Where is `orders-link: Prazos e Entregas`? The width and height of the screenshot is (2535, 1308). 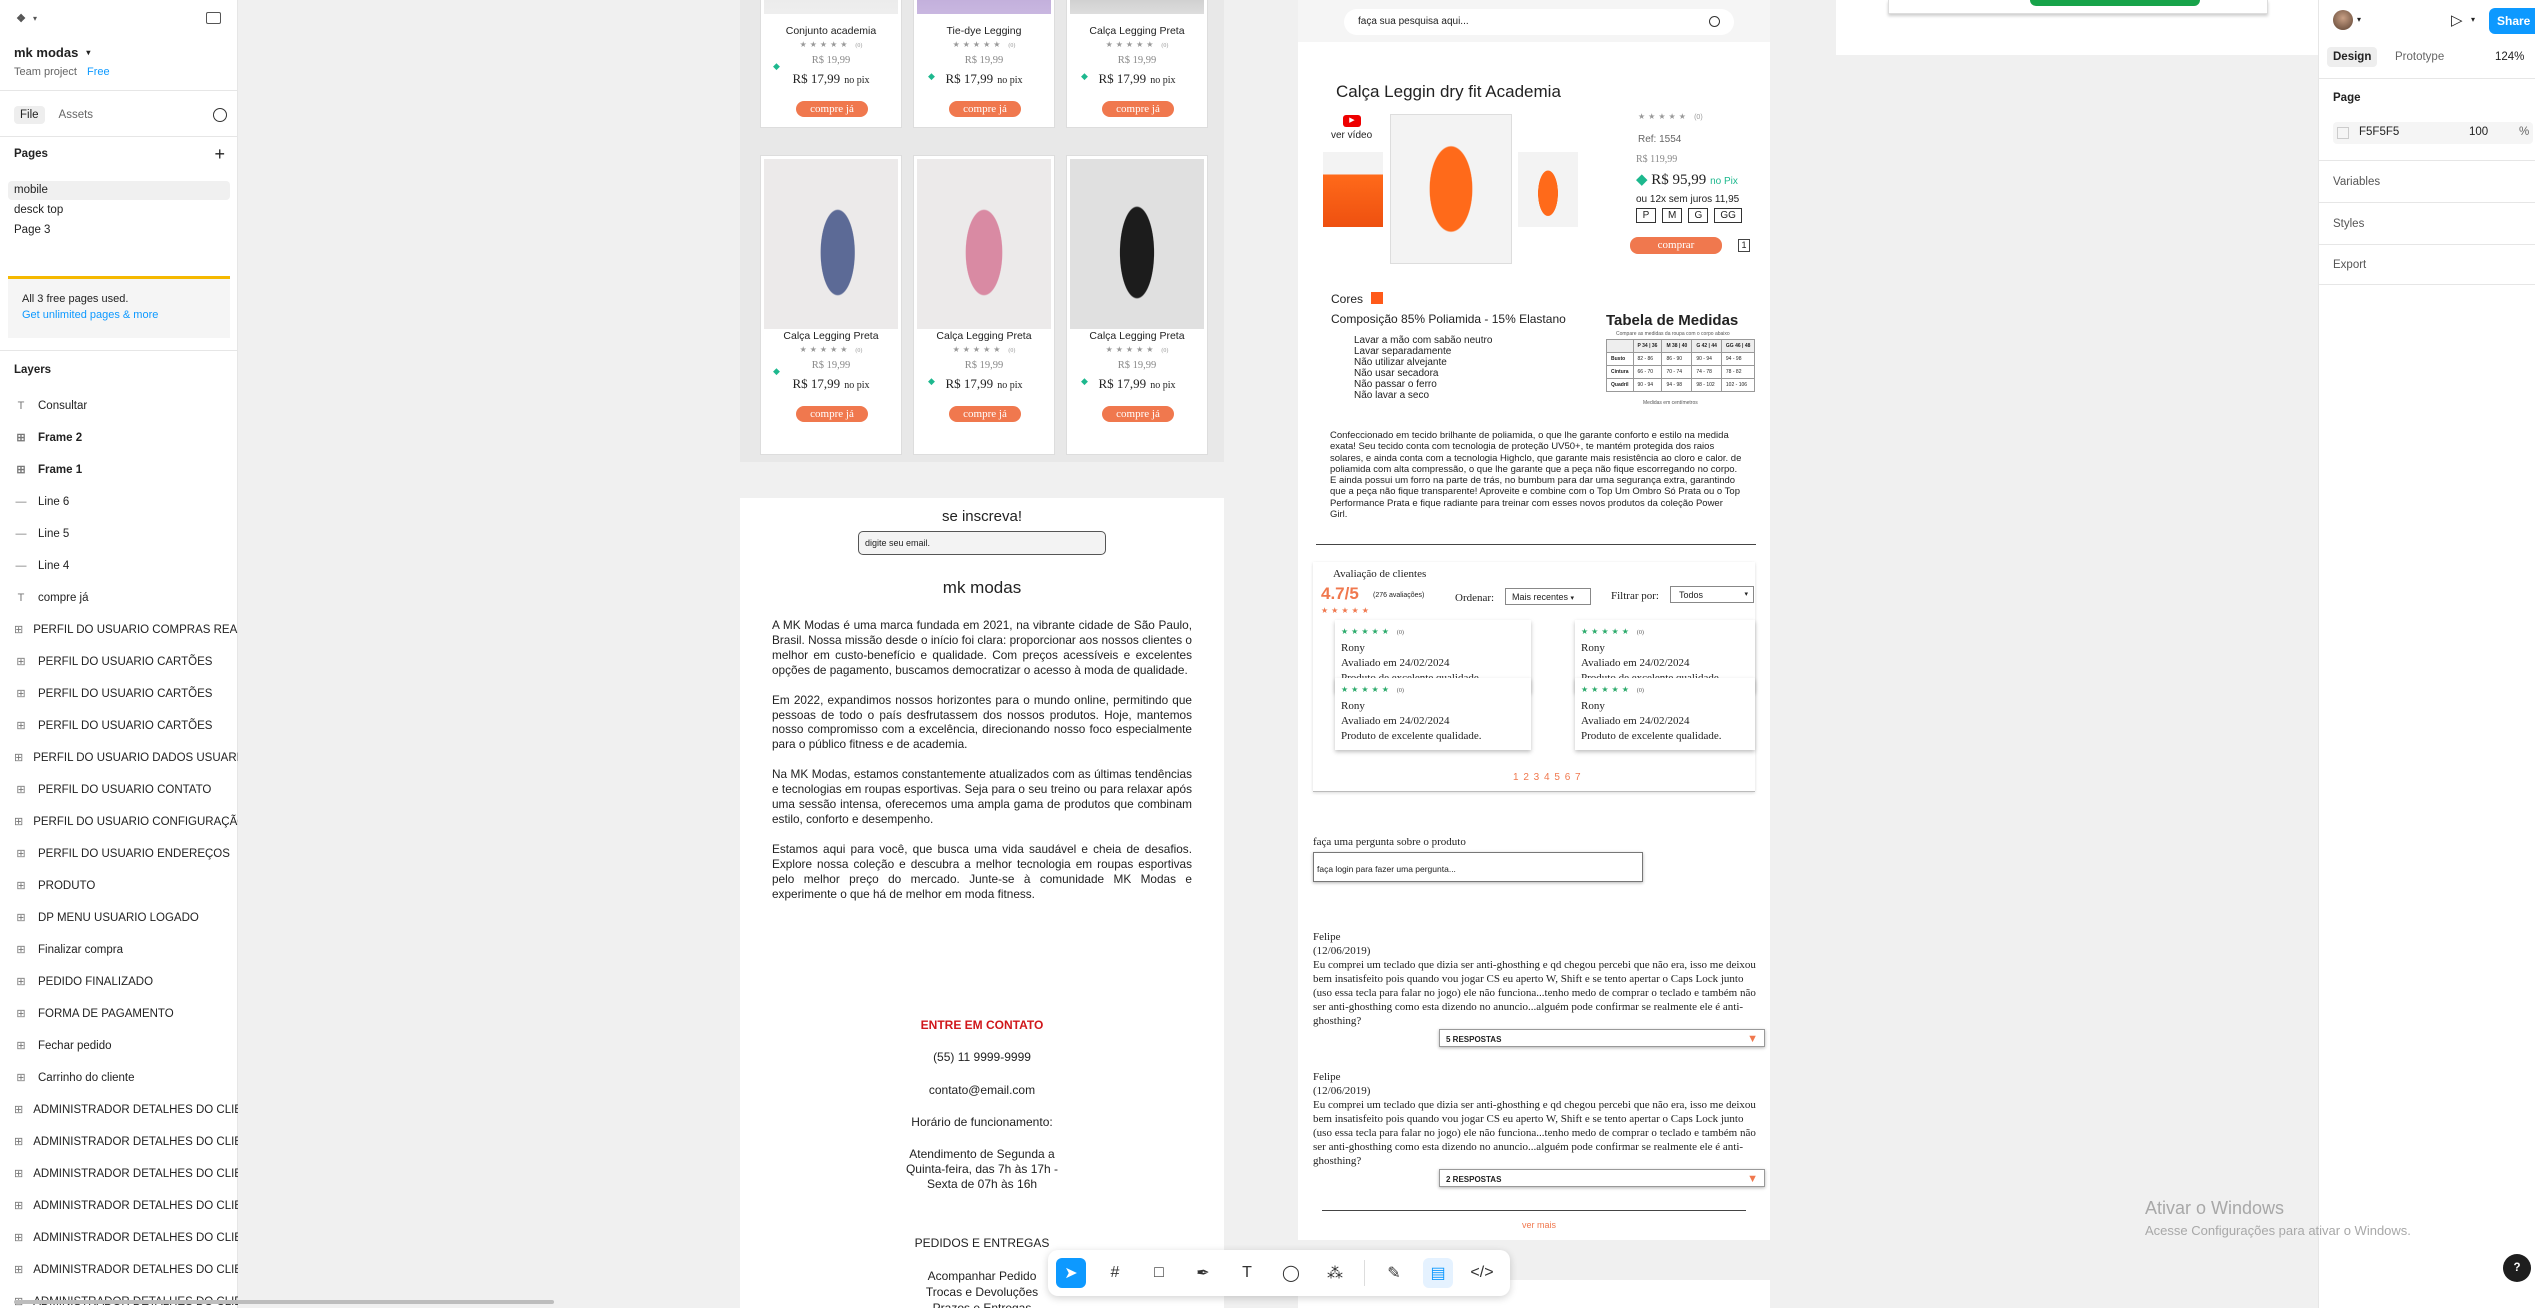 orders-link: Prazos e Entregas is located at coordinates (982, 1304).